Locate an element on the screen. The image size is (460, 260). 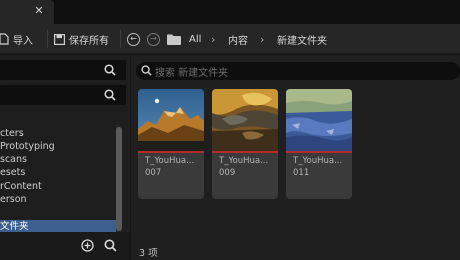
forward-arrow-icon: → is located at coordinates (153, 39).